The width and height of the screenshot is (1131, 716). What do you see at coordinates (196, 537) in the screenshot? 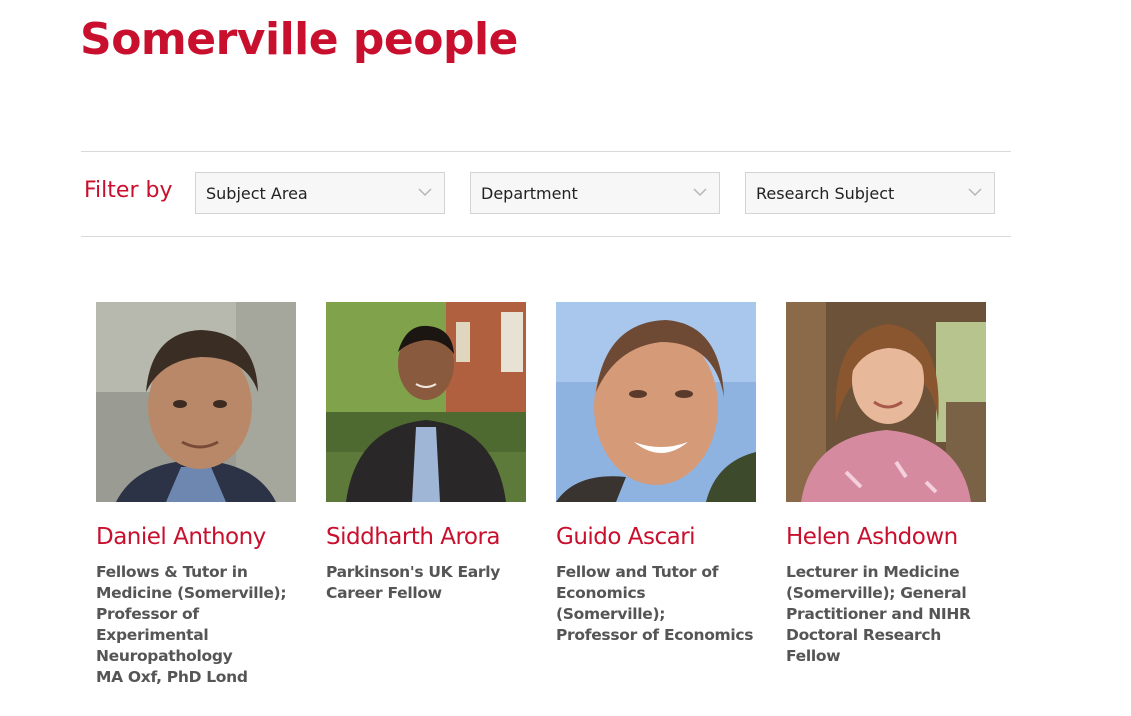
I see `person-name: Daniel Anthony` at bounding box center [196, 537].